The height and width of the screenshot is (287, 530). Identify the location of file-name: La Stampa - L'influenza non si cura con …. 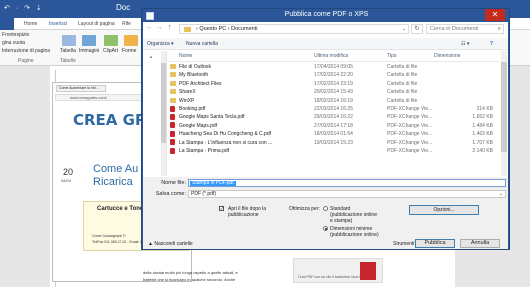
(226, 142).